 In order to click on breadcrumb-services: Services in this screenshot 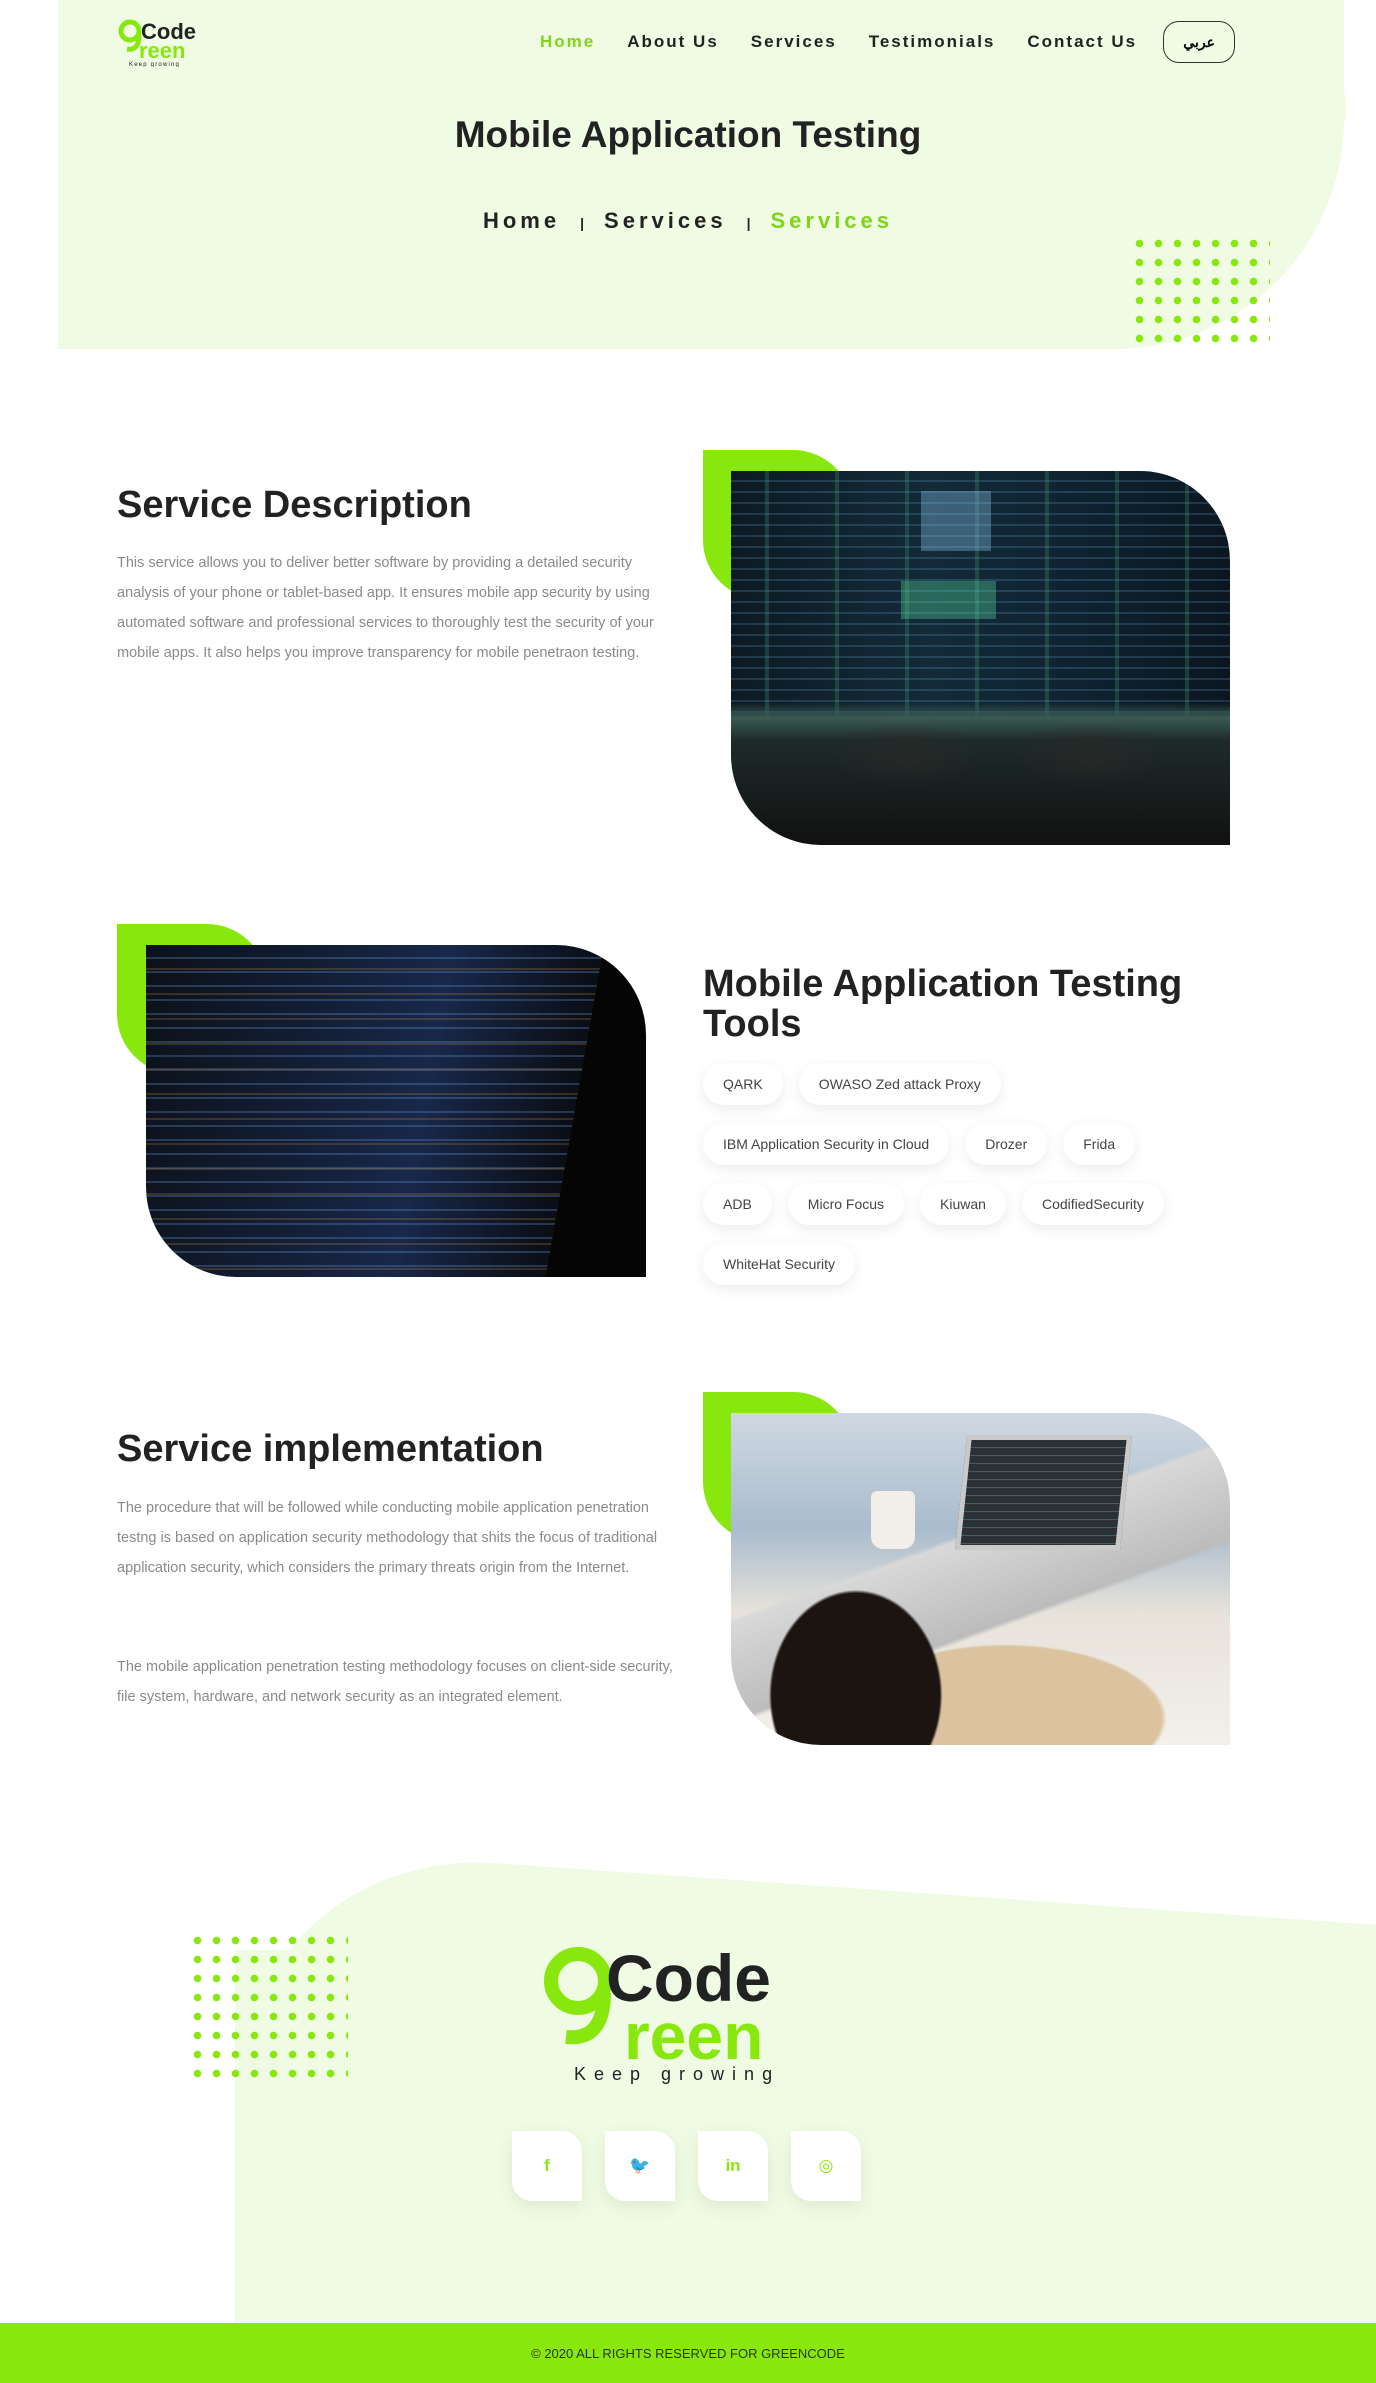, I will do `click(665, 220)`.